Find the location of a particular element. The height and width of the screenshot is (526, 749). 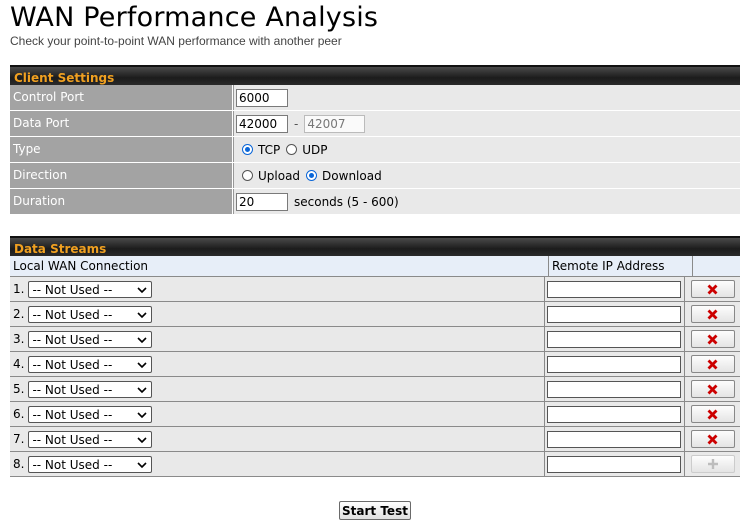

row-index: 2. is located at coordinates (19, 314).